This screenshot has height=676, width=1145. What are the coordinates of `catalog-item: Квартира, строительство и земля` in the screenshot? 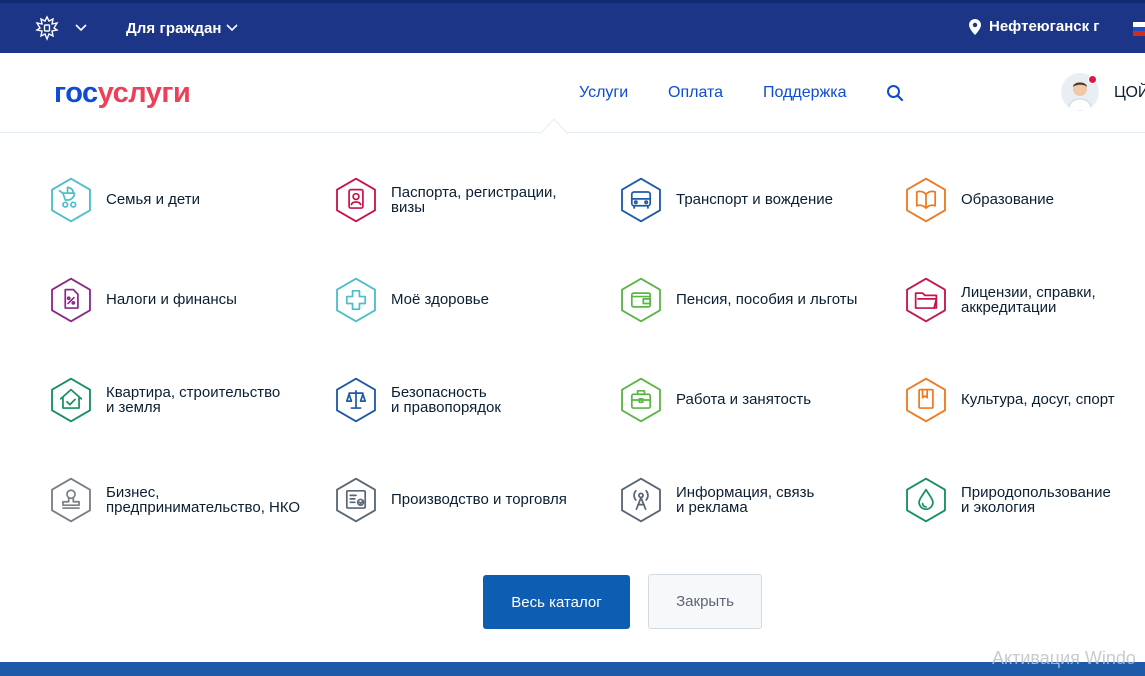 It's located at (183, 400).